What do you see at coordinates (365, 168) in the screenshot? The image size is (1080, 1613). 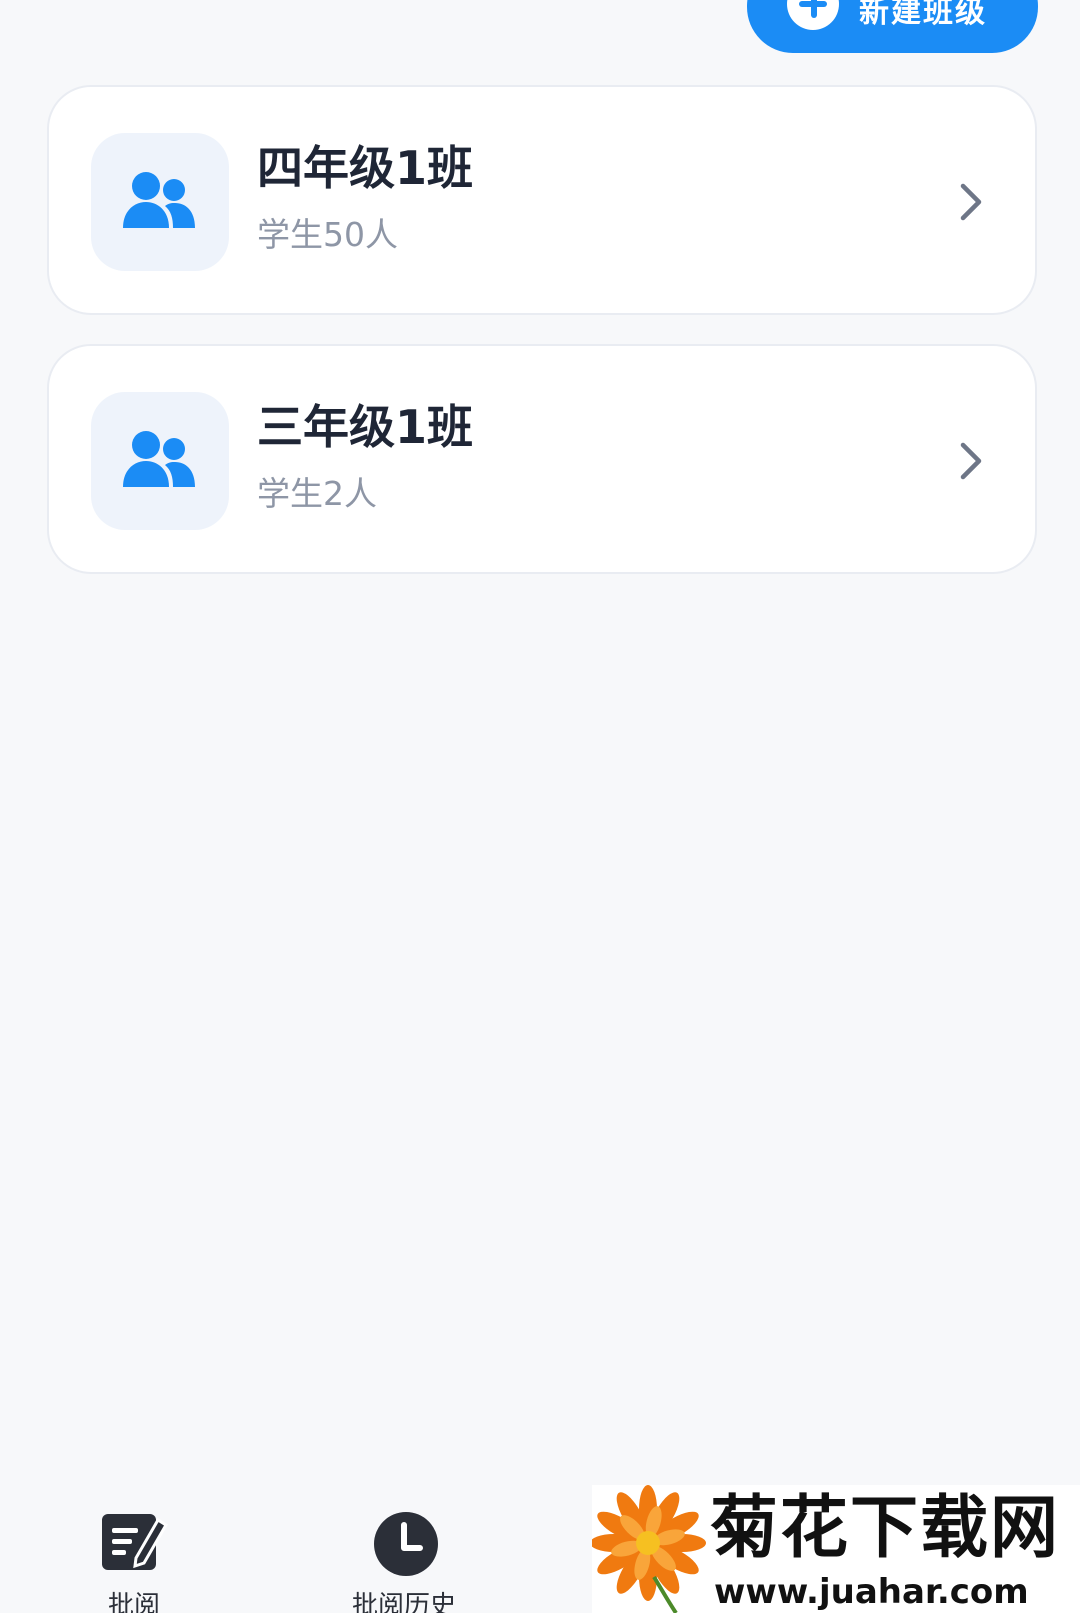 I see `class-name: 四年级1班` at bounding box center [365, 168].